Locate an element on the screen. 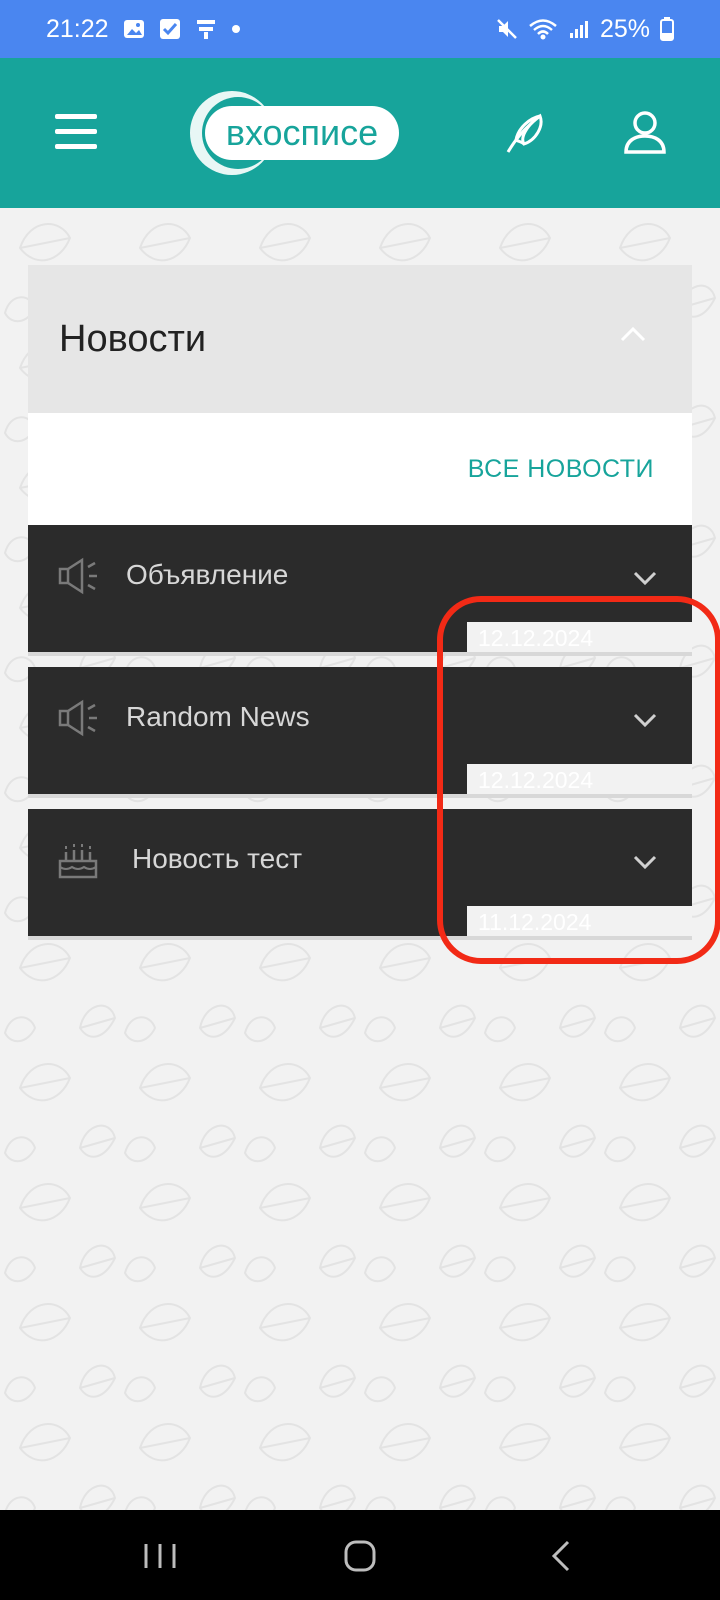 This screenshot has width=720, height=1600. menu-button is located at coordinates (76, 133).